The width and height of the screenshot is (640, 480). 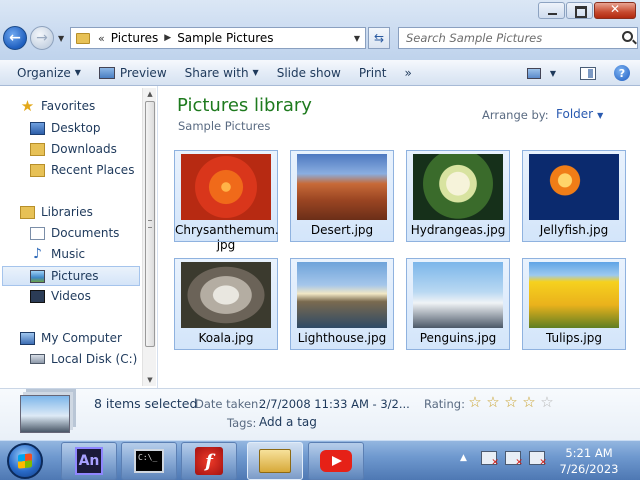 I want to click on recent-pages-dropdown-icon: ▼, so click(x=61, y=38).